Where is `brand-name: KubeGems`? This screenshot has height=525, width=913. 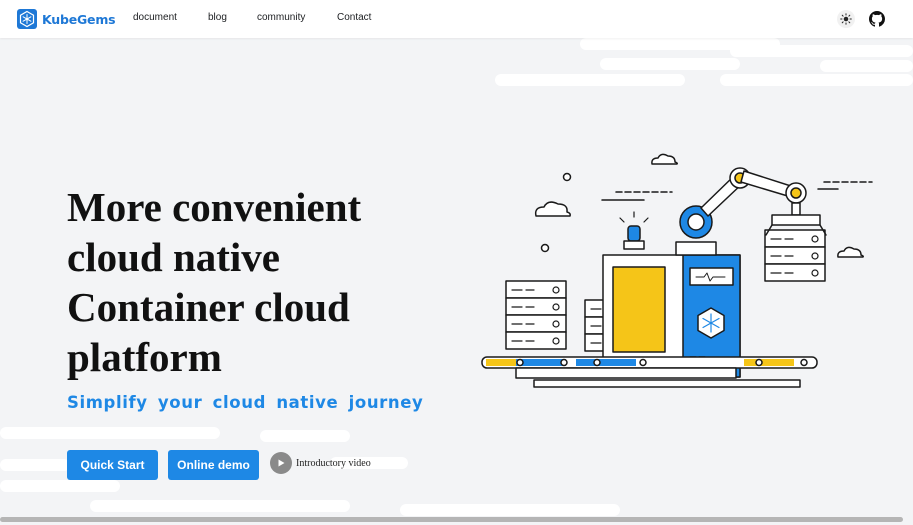
brand-name: KubeGems is located at coordinates (79, 19).